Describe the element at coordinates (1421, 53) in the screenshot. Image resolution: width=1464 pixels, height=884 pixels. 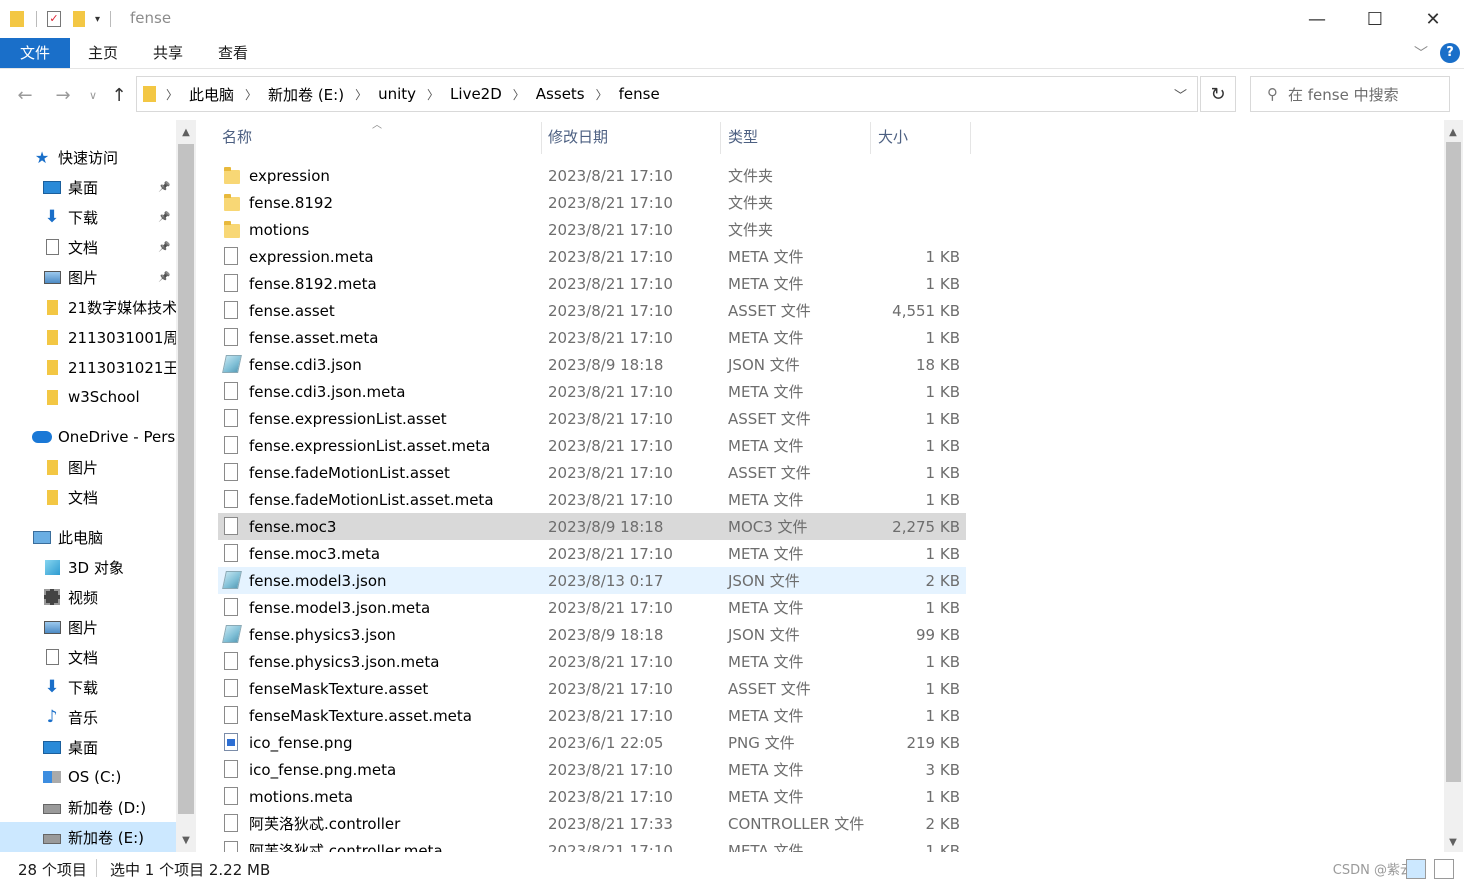
I see `chevron-down-icon: ﹀` at that location.